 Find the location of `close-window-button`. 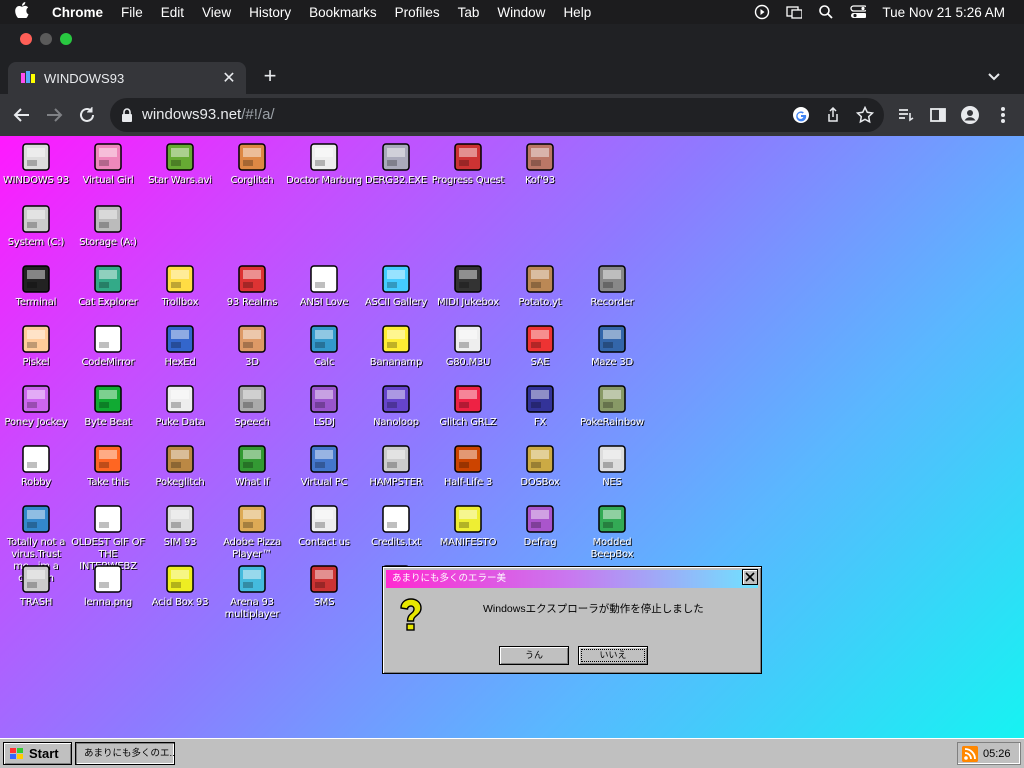

close-window-button is located at coordinates (26, 39).